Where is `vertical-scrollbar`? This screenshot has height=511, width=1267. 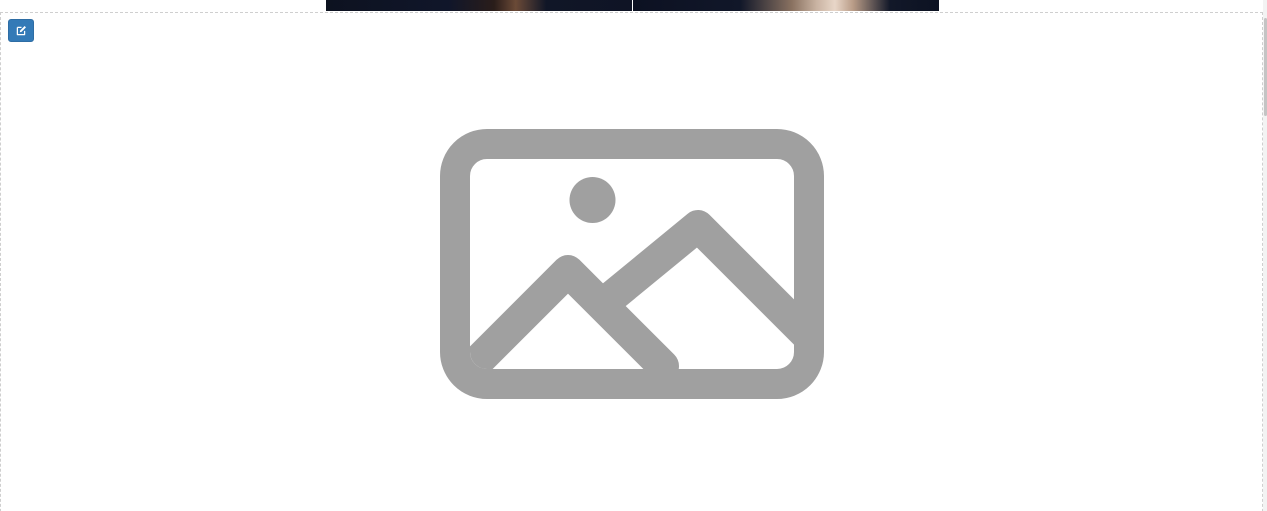 vertical-scrollbar is located at coordinates (1265, 255).